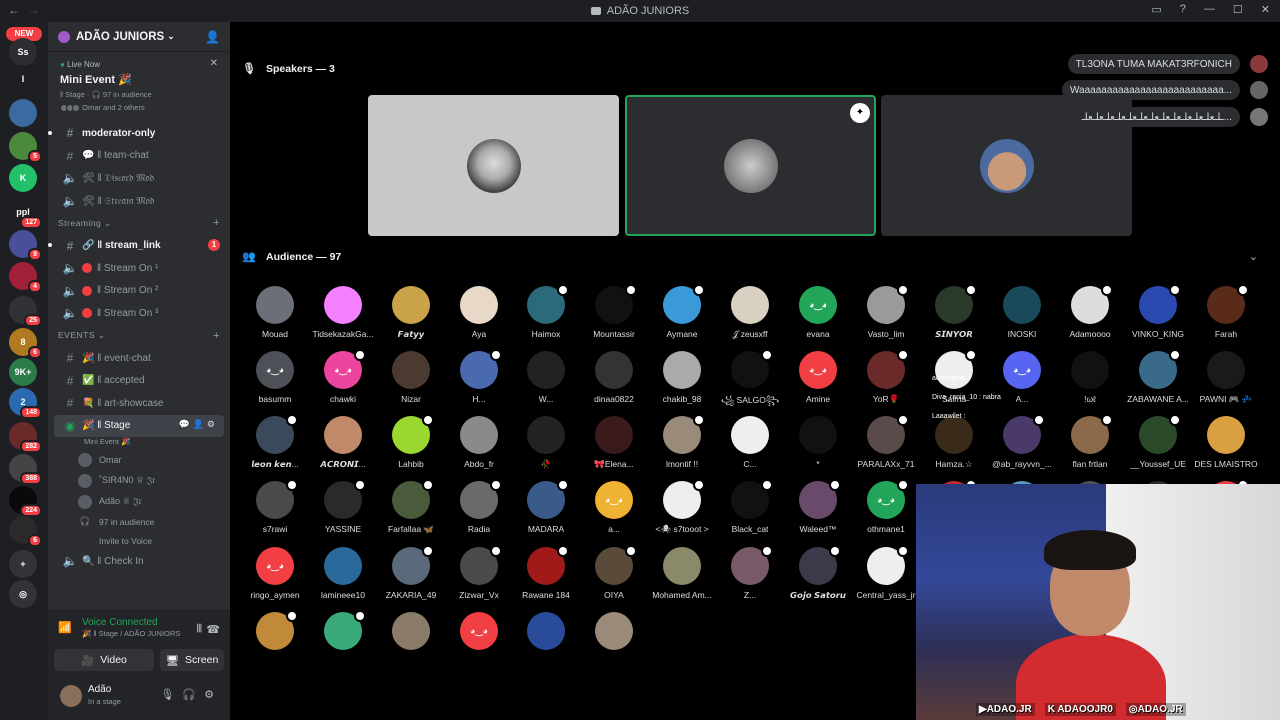 The image size is (1280, 720). Describe the element at coordinates (25, 469) in the screenshot. I see `server-icon: 388` at that location.